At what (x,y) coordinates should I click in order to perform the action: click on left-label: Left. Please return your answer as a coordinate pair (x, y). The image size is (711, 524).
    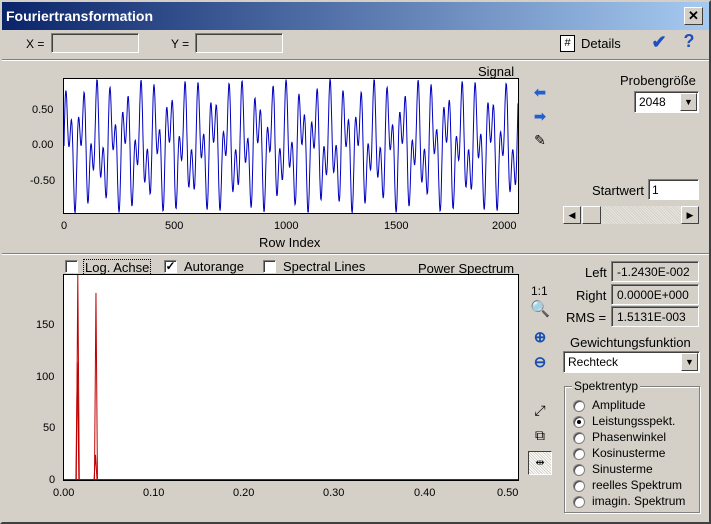
    Looking at the image, I should click on (596, 272).